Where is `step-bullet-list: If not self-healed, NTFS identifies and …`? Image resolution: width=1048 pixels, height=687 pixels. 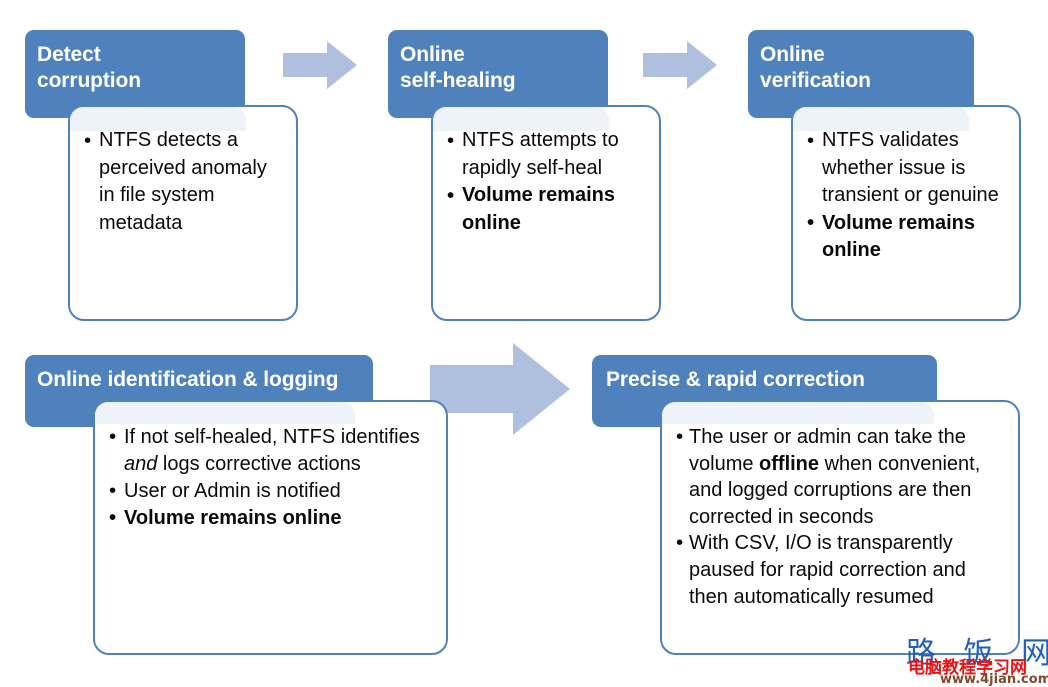 step-bullet-list: If not self-healed, NTFS identifies and … is located at coordinates (270, 478).